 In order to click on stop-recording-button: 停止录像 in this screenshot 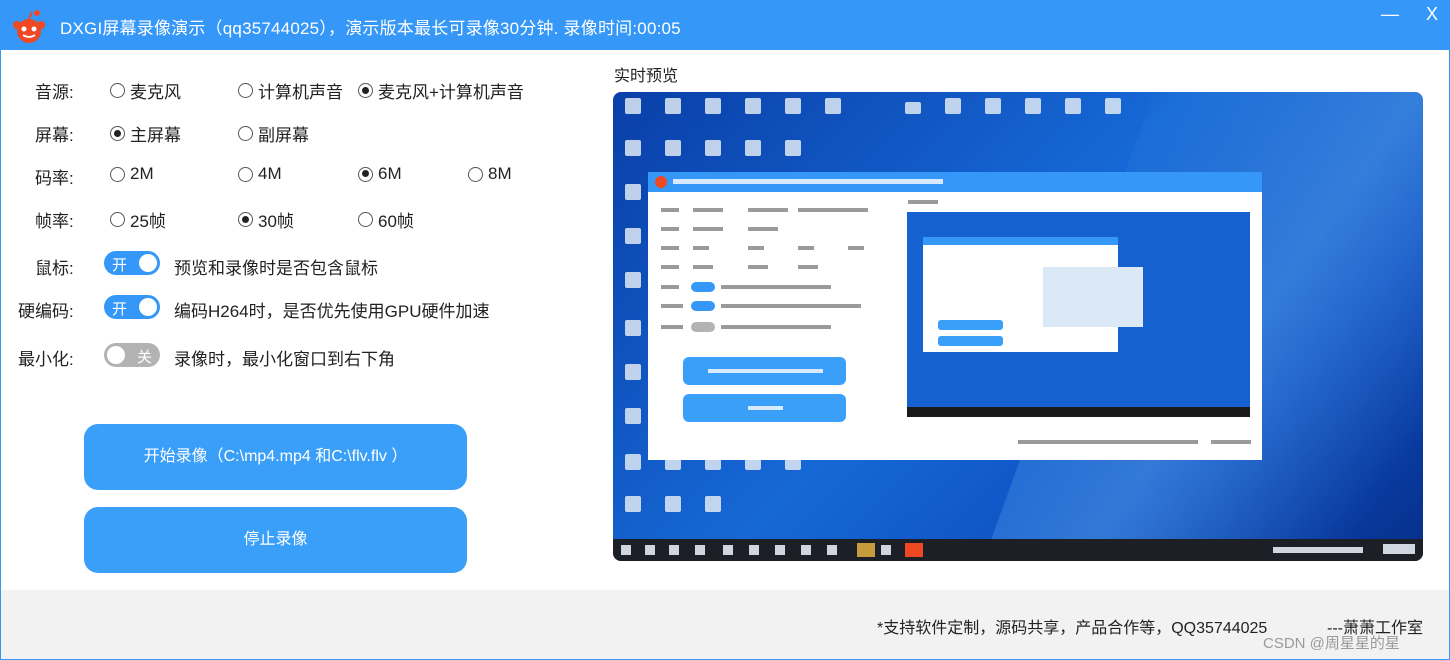, I will do `click(275, 540)`.